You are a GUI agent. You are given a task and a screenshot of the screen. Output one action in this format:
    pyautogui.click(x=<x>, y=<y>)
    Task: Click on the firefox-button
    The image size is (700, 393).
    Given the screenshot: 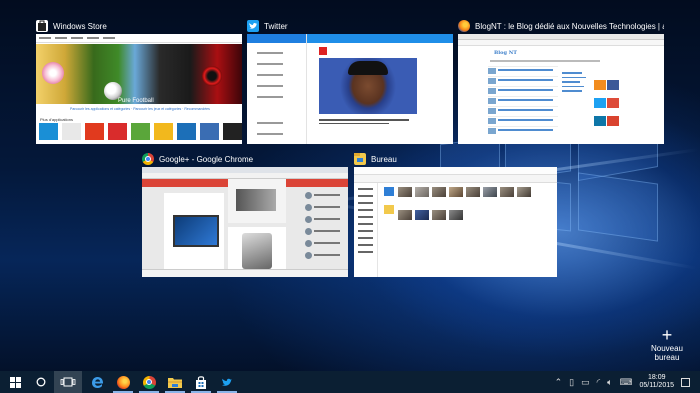 What is the action you would take?
    pyautogui.click(x=123, y=382)
    